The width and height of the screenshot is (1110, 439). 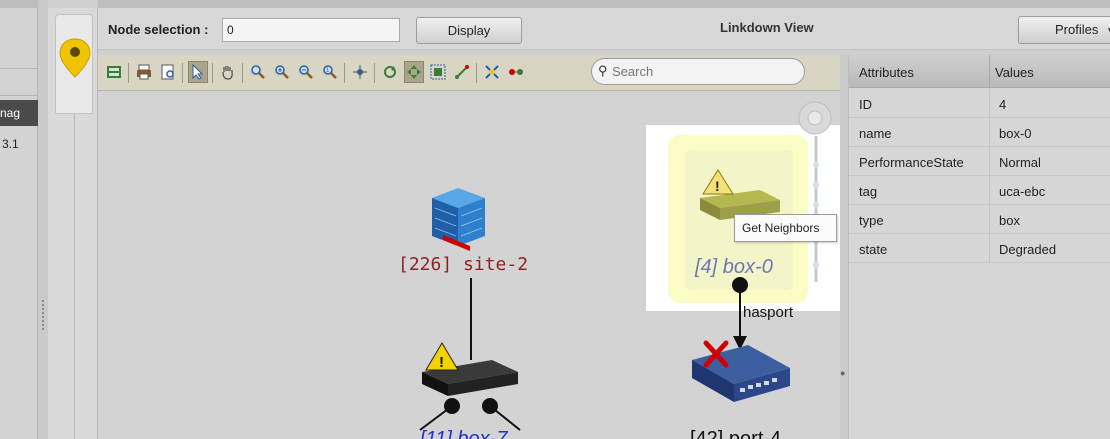 What do you see at coordinates (979, 219) in the screenshot?
I see `table-row: type box` at bounding box center [979, 219].